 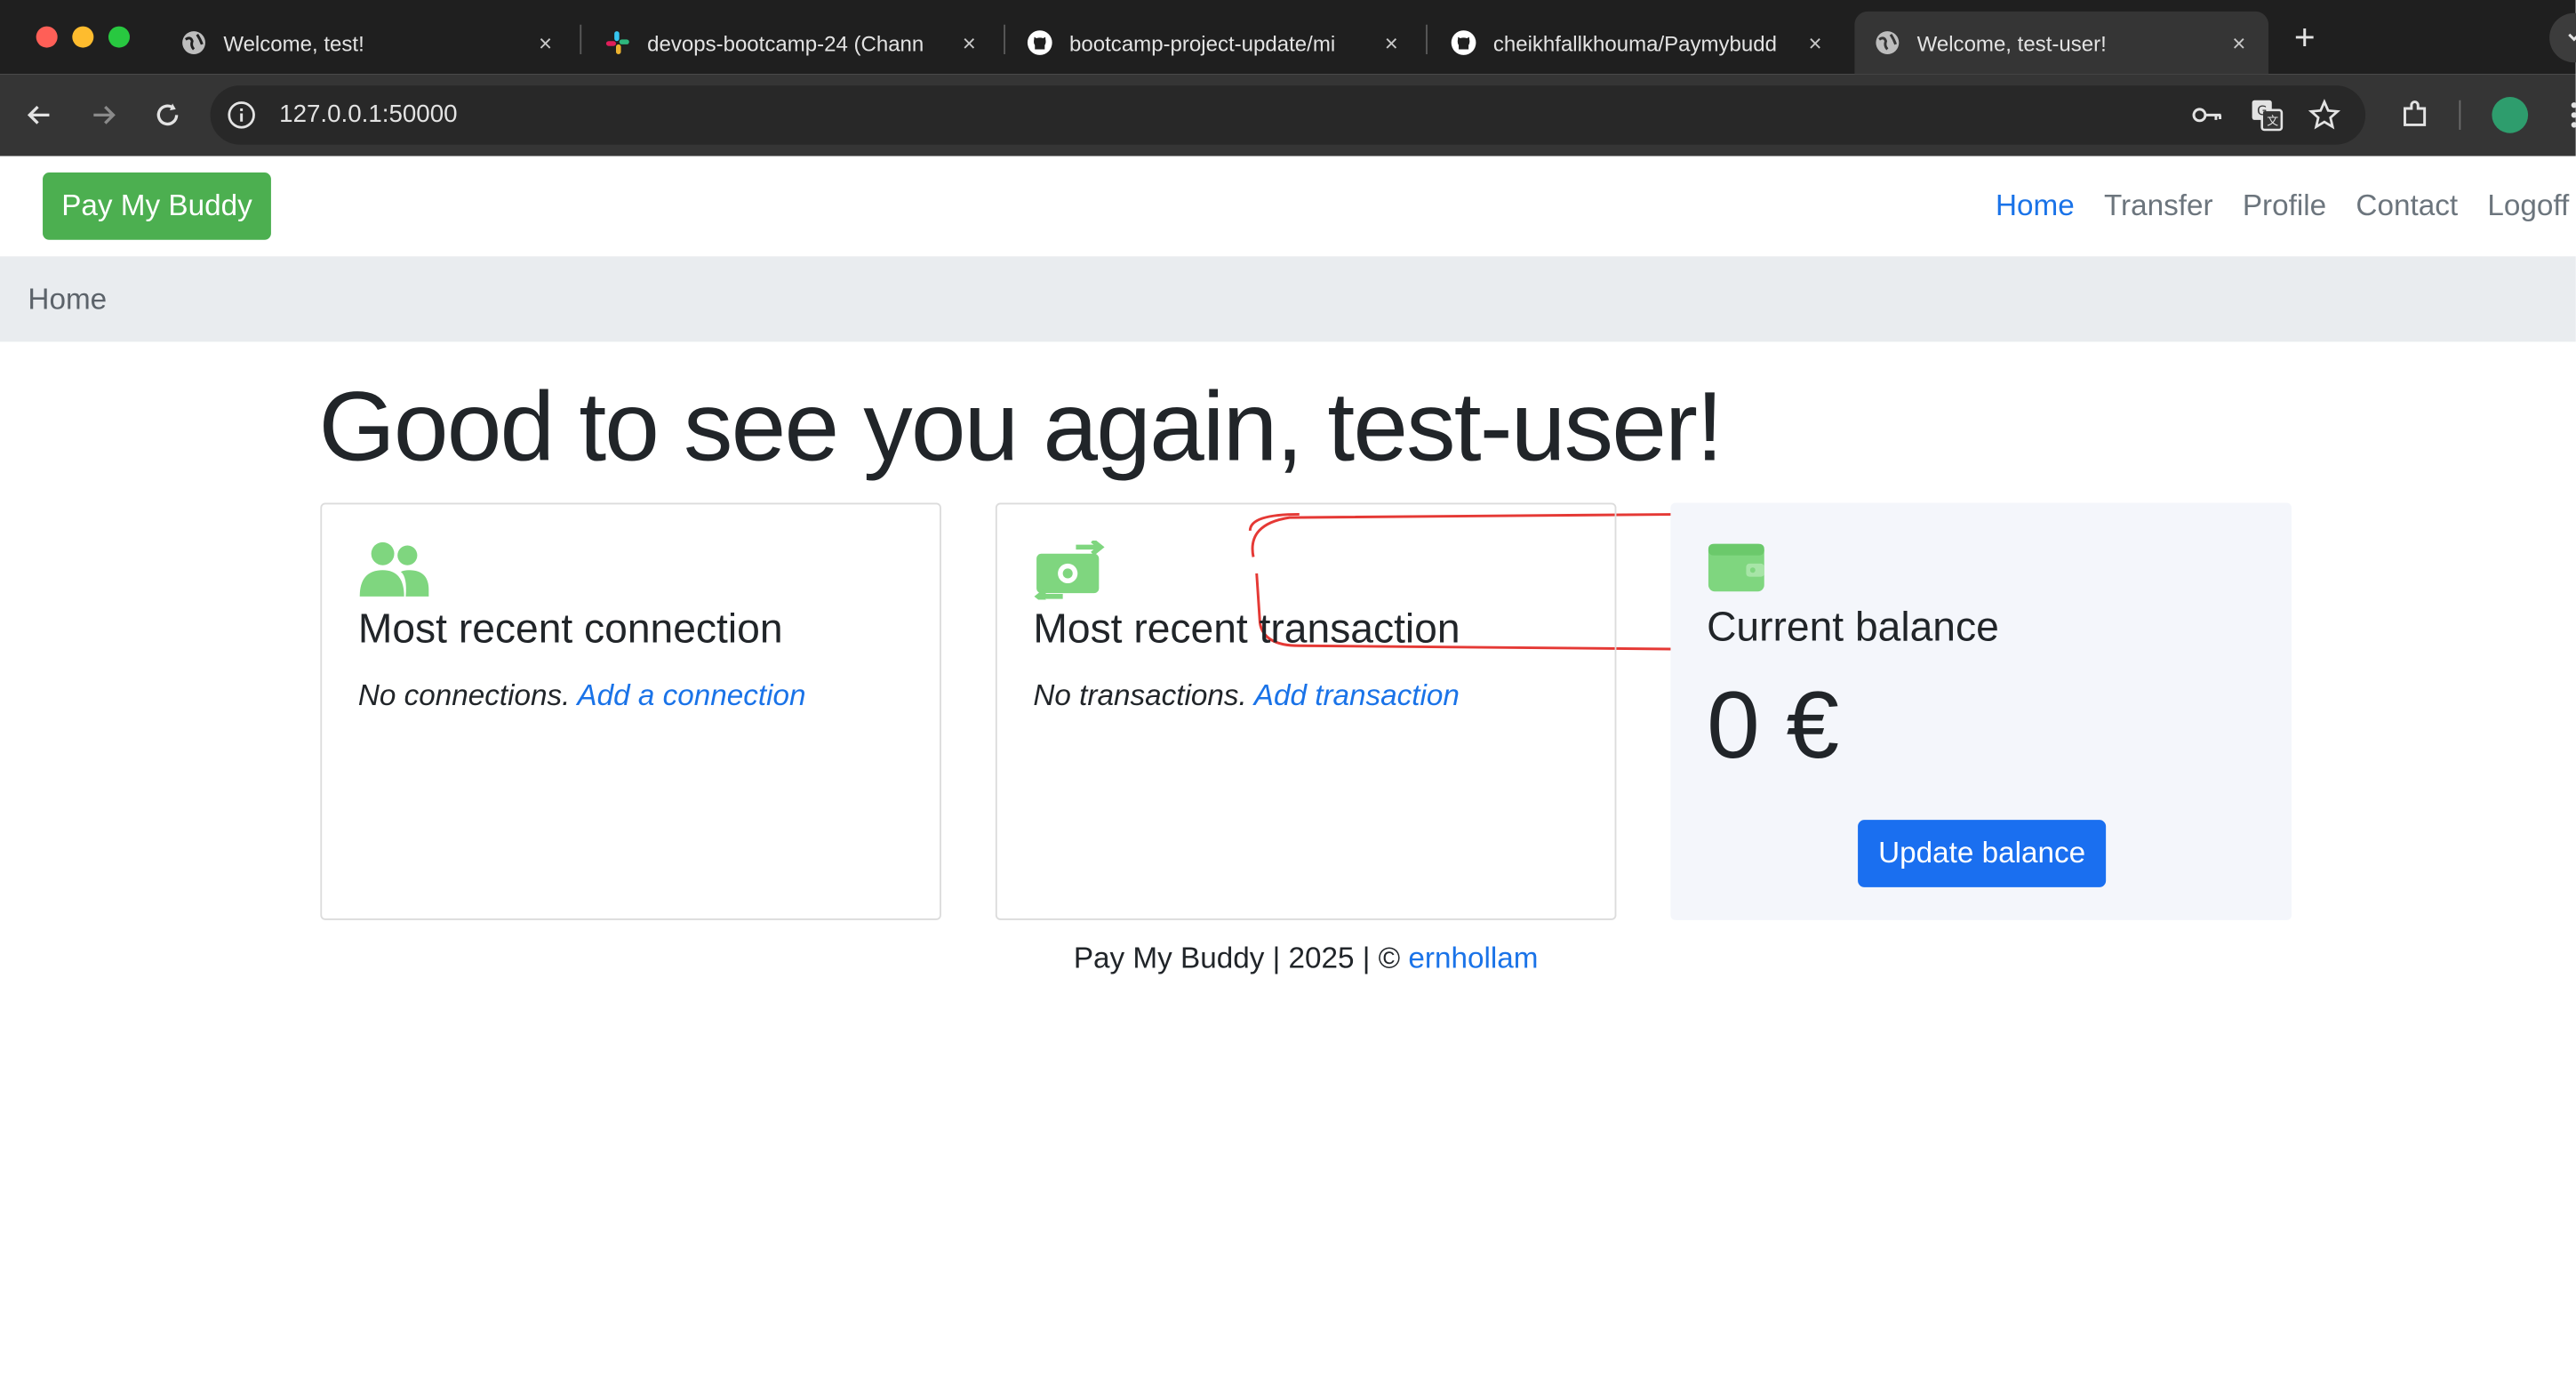 What do you see at coordinates (1357, 694) in the screenshot?
I see `add-transaction-link: Add transaction` at bounding box center [1357, 694].